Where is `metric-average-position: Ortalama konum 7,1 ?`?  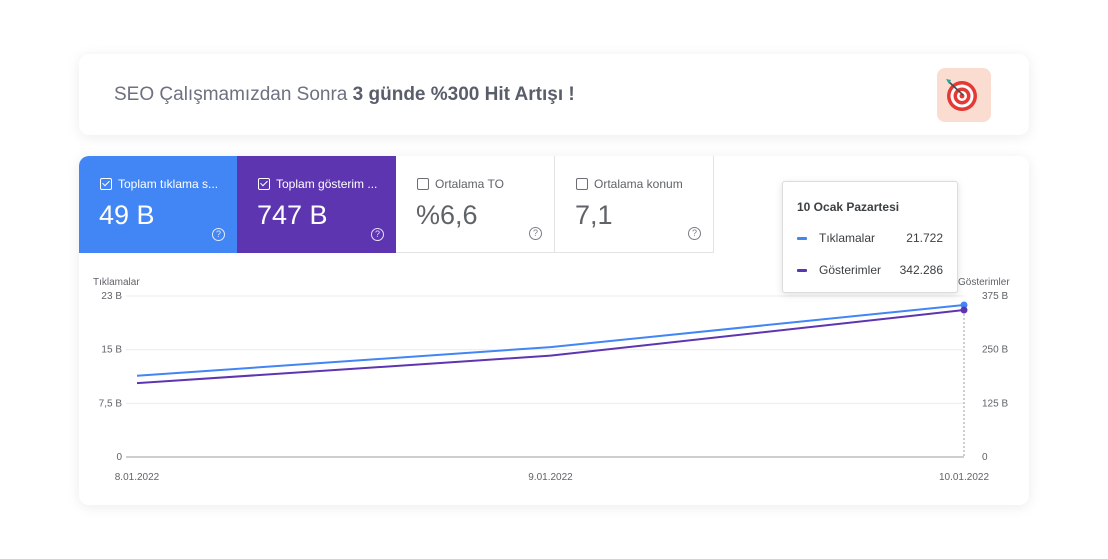 metric-average-position: Ortalama konum 7,1 ? is located at coordinates (634, 204).